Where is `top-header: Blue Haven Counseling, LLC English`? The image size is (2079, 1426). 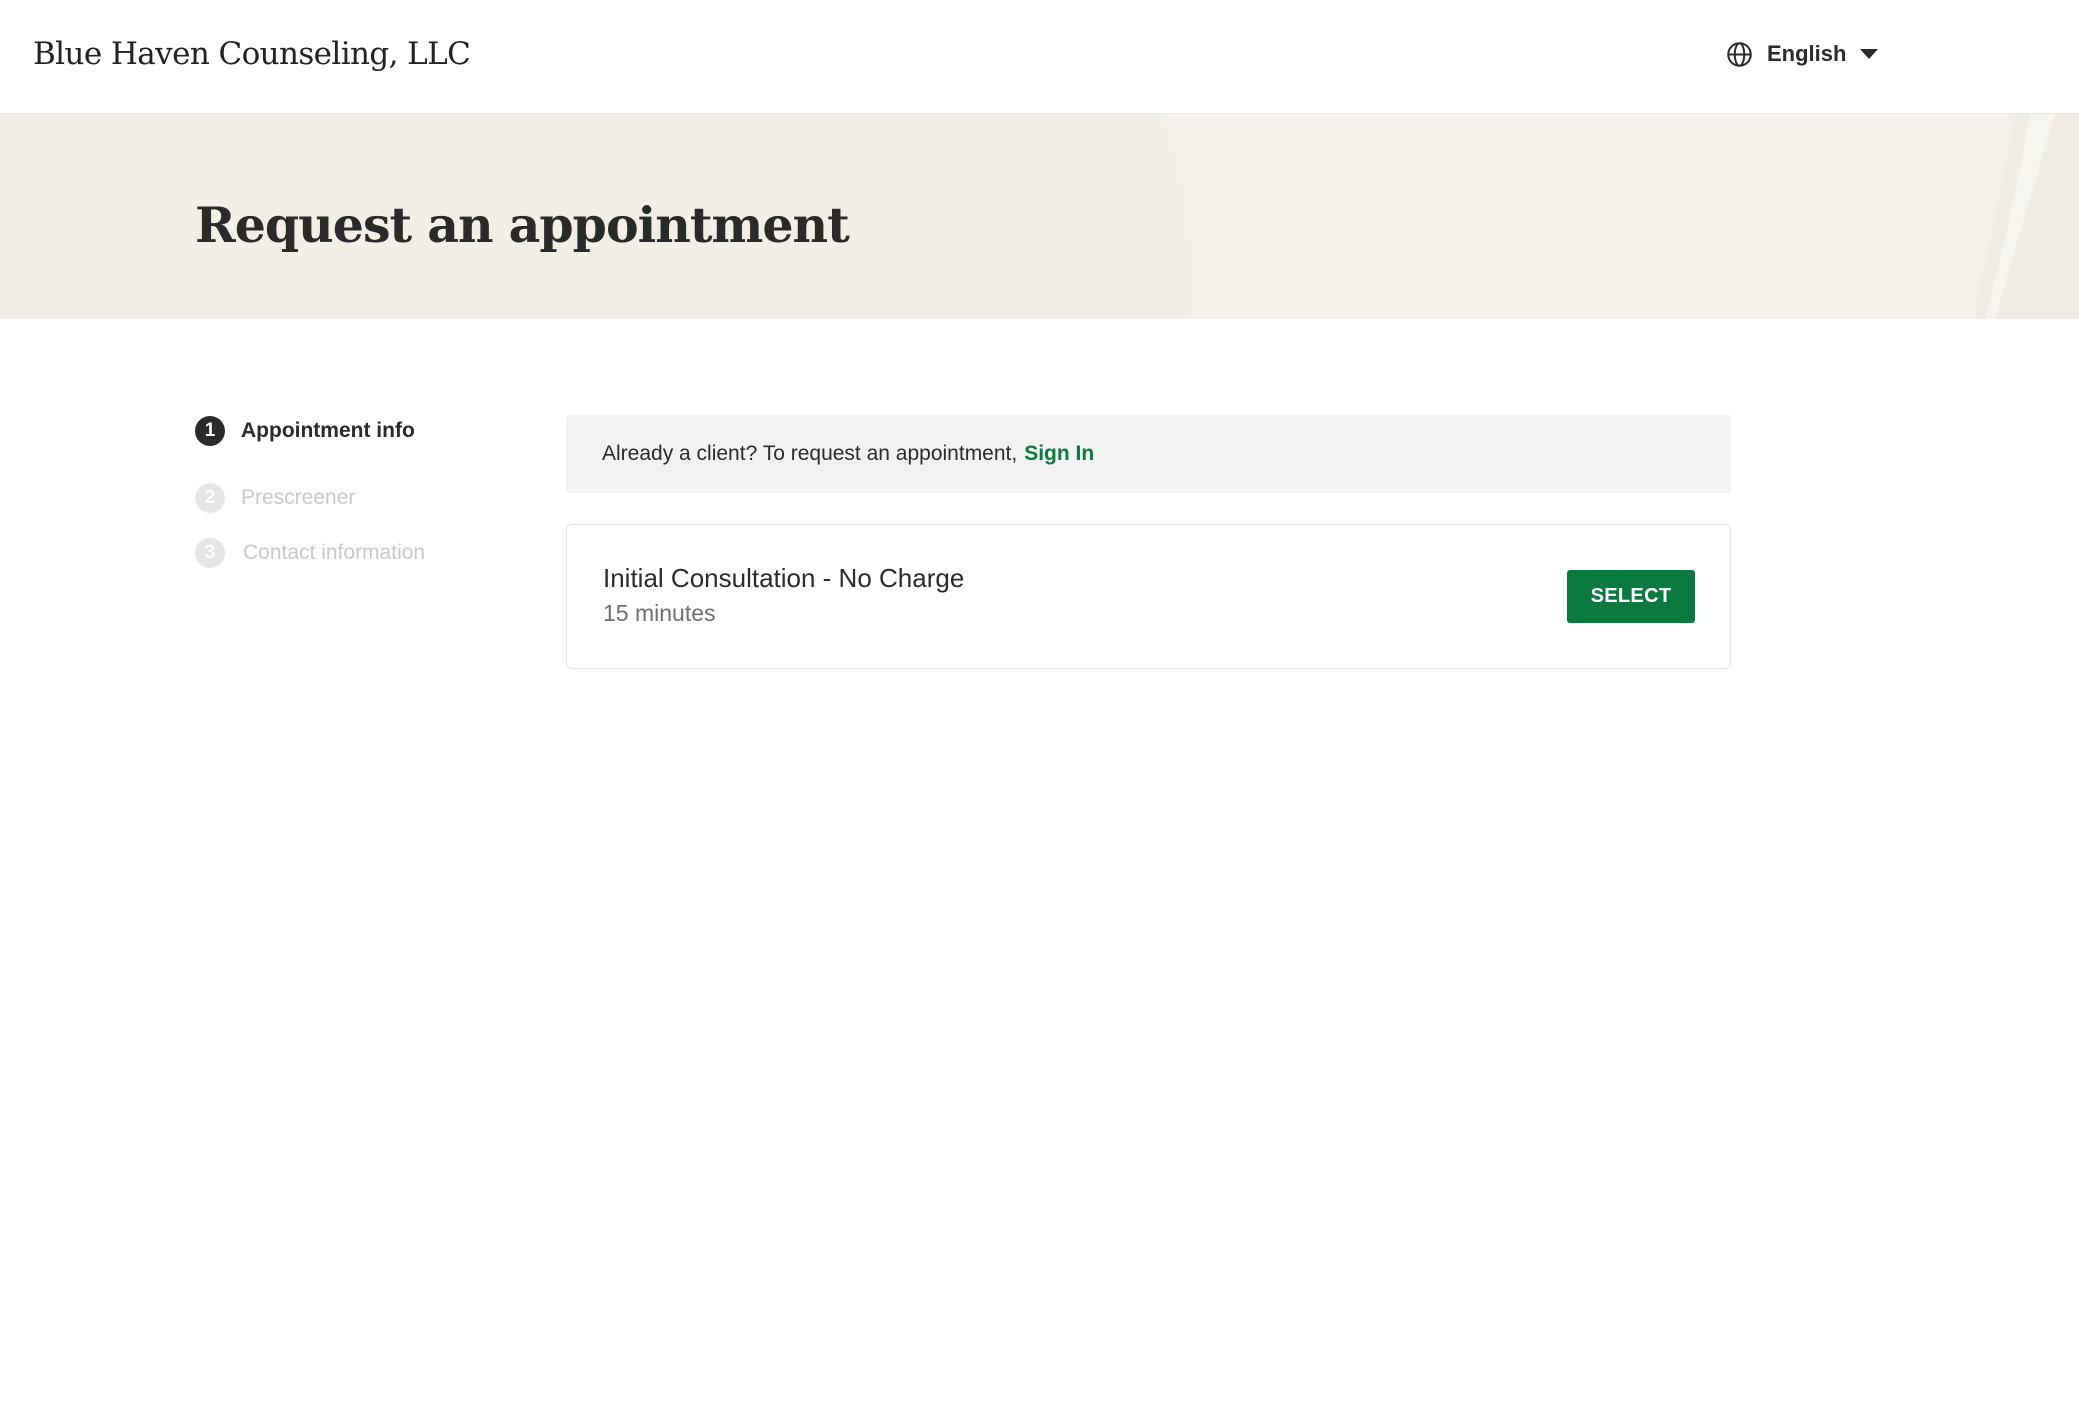
top-header: Blue Haven Counseling, LLC English is located at coordinates (1039, 57).